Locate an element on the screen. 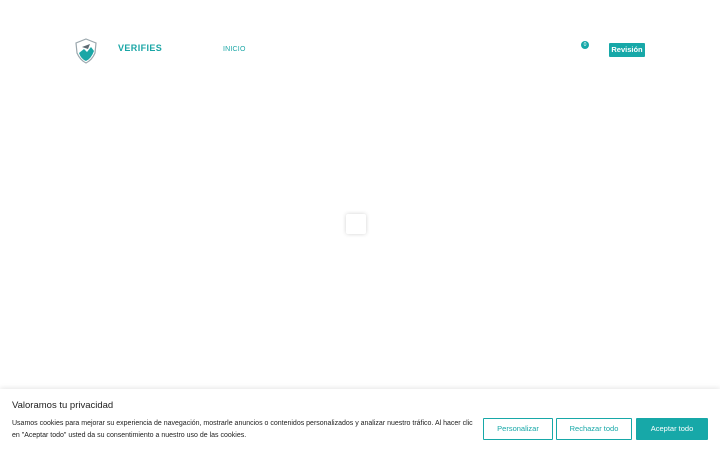 Image resolution: width=720 pixels, height=450 pixels. cart-count-badge: 0 is located at coordinates (585, 45).